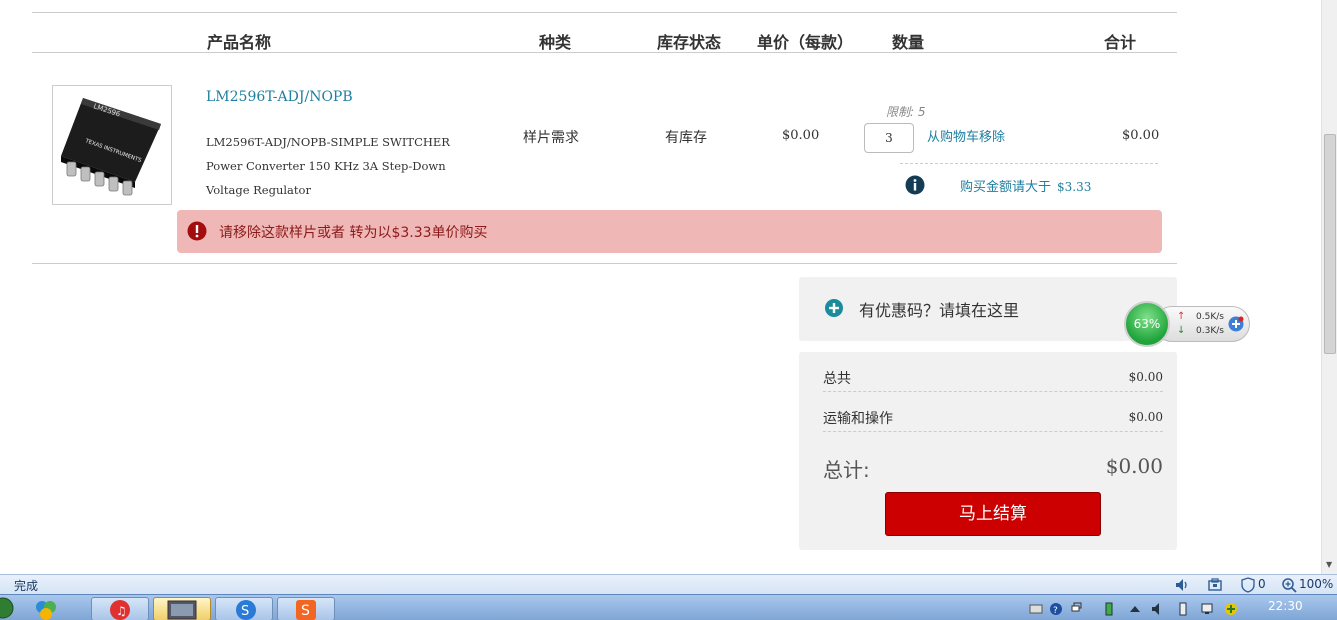  What do you see at coordinates (1316, 584) in the screenshot?
I see `zoom-level: 100%` at bounding box center [1316, 584].